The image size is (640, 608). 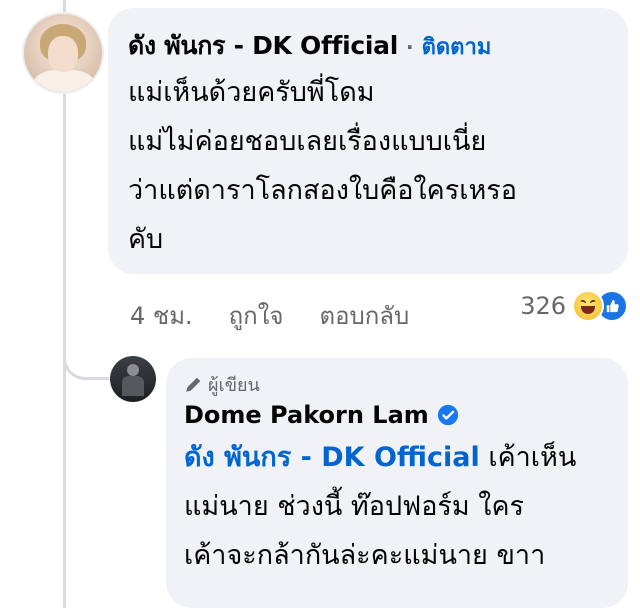 What do you see at coordinates (354, 506) in the screenshot?
I see `reply-line: แม่นาย ช่วงนี้ ท๊อปฟอร์ม ใคร` at bounding box center [354, 506].